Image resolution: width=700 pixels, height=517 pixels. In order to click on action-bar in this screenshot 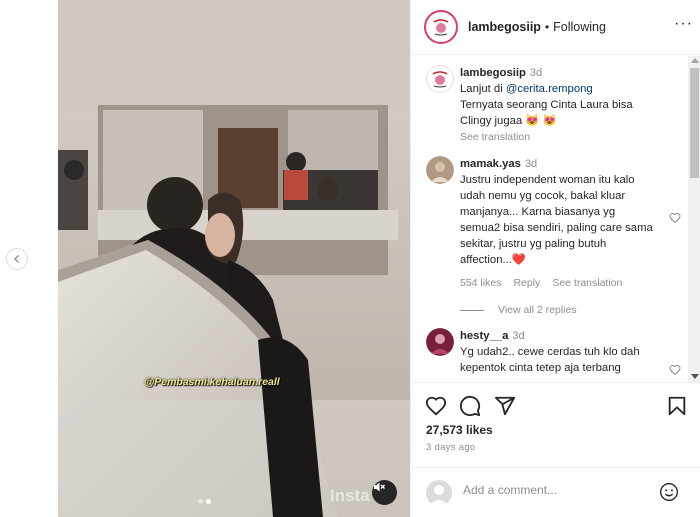, I will do `click(555, 402)`.